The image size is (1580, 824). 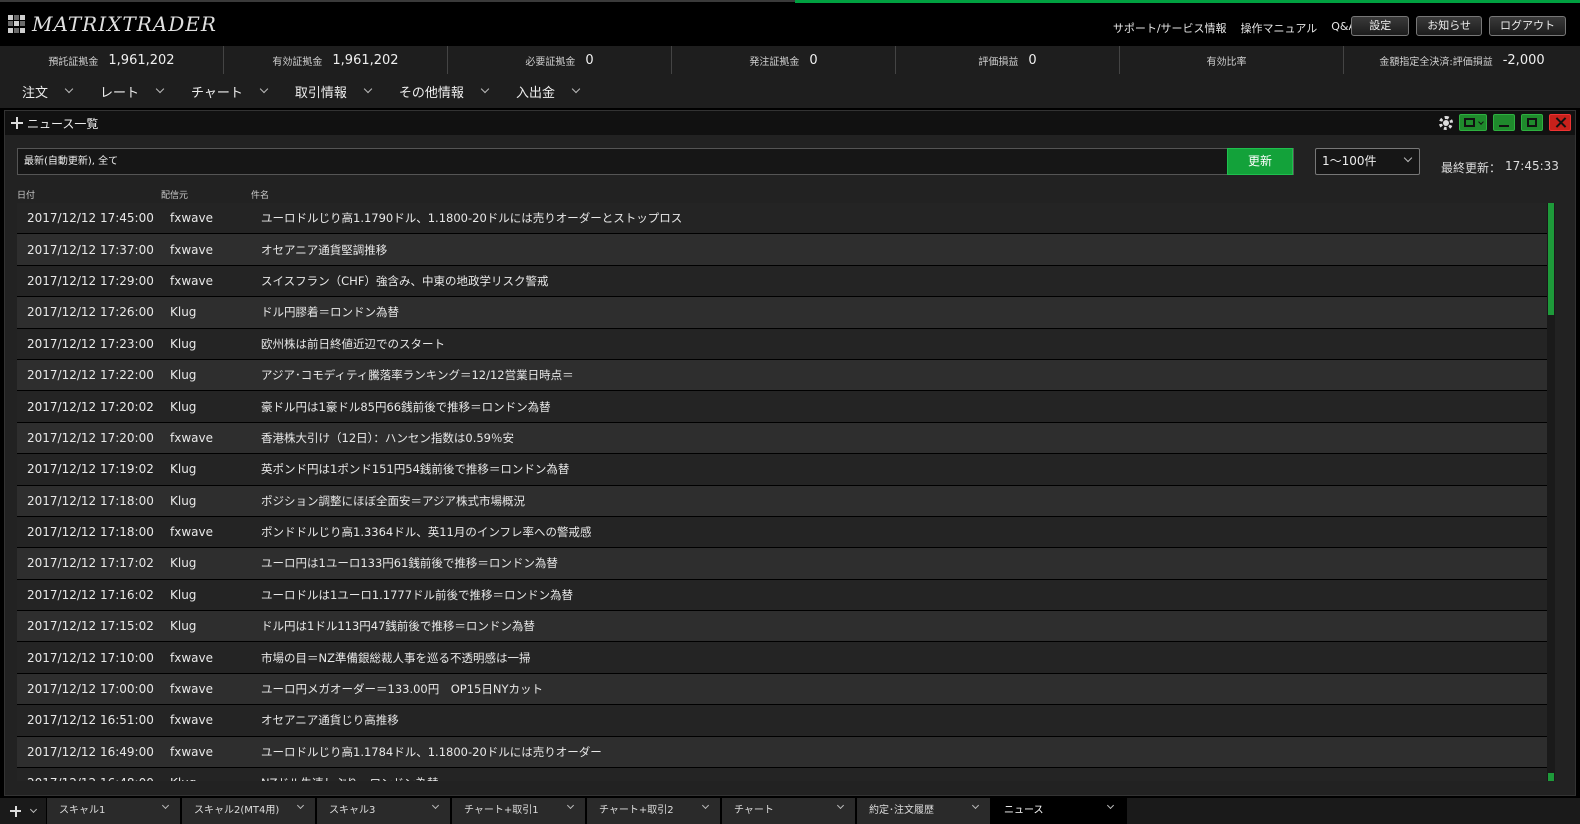 I want to click on news-row: 2017/12/12 17:37:00 fxwave オセアニア通貨堅調推移, so click(x=782, y=250).